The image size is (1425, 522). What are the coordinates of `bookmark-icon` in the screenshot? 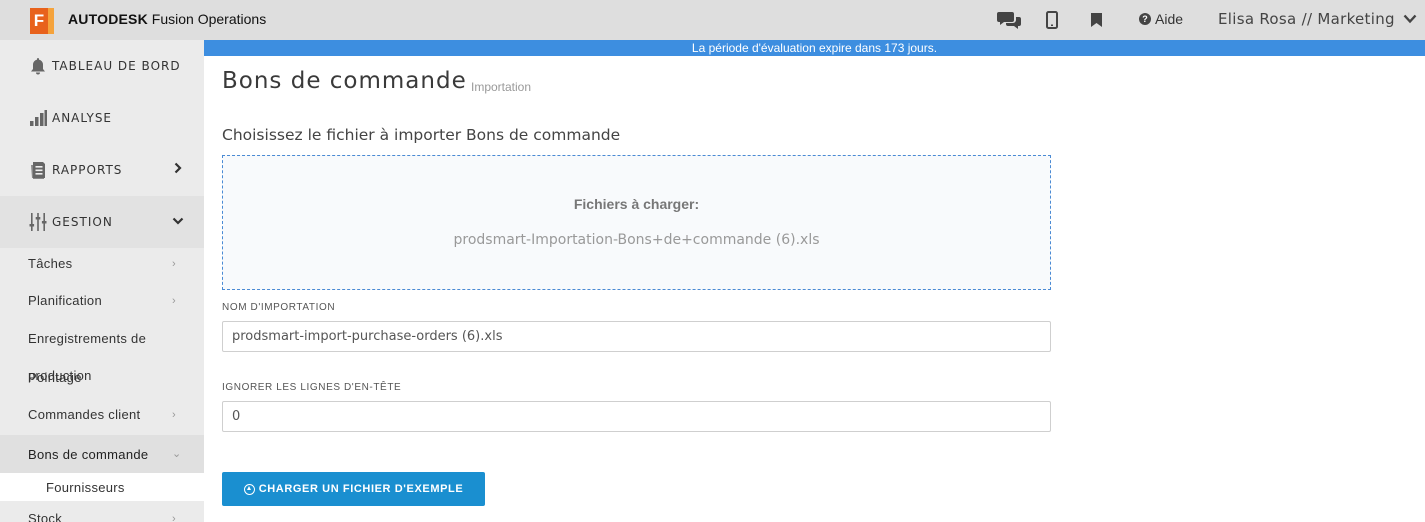 It's located at (1096, 20).